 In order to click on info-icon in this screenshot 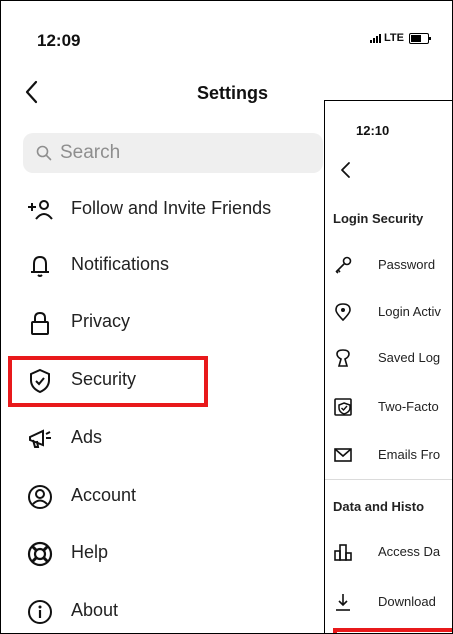, I will do `click(40, 612)`.